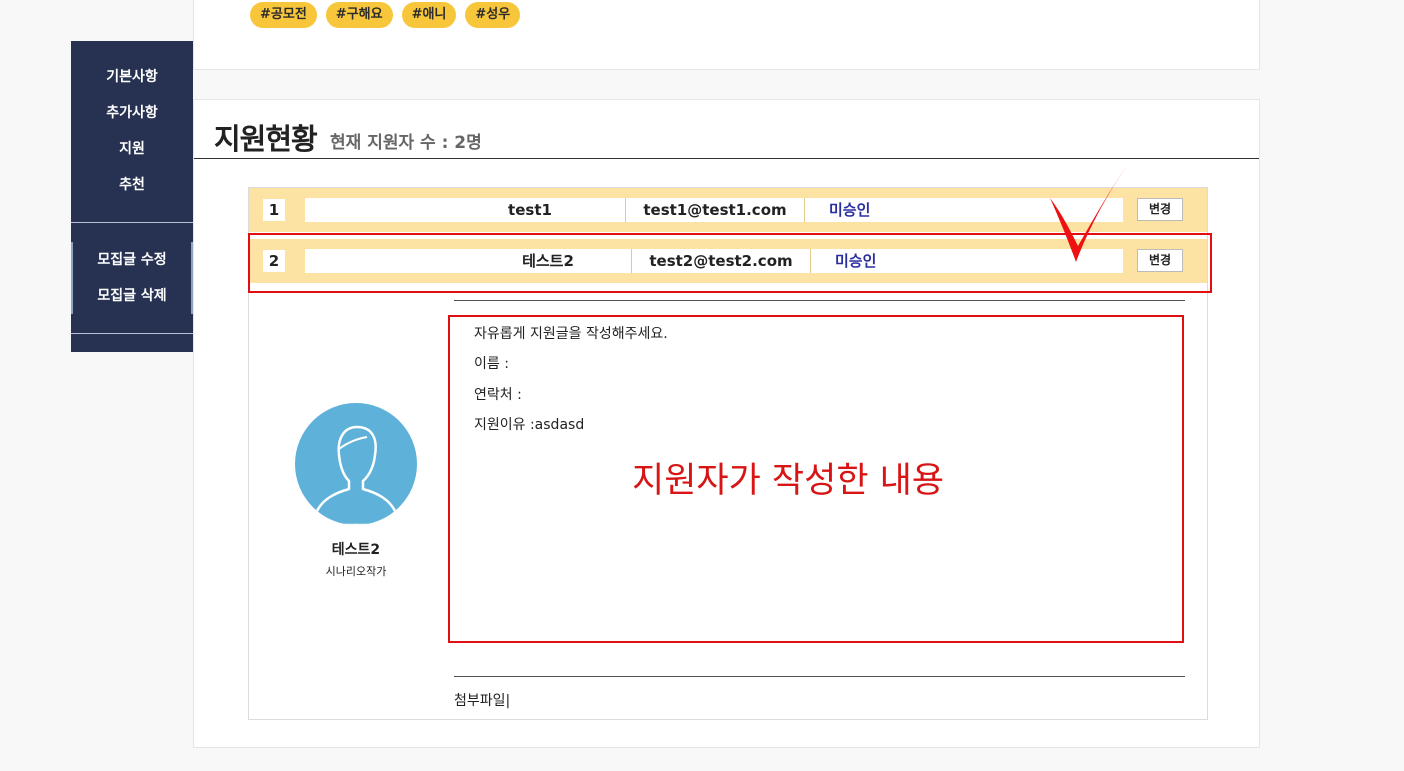 This screenshot has width=1404, height=771. Describe the element at coordinates (850, 210) in the screenshot. I see `status-badge: 미승인` at that location.